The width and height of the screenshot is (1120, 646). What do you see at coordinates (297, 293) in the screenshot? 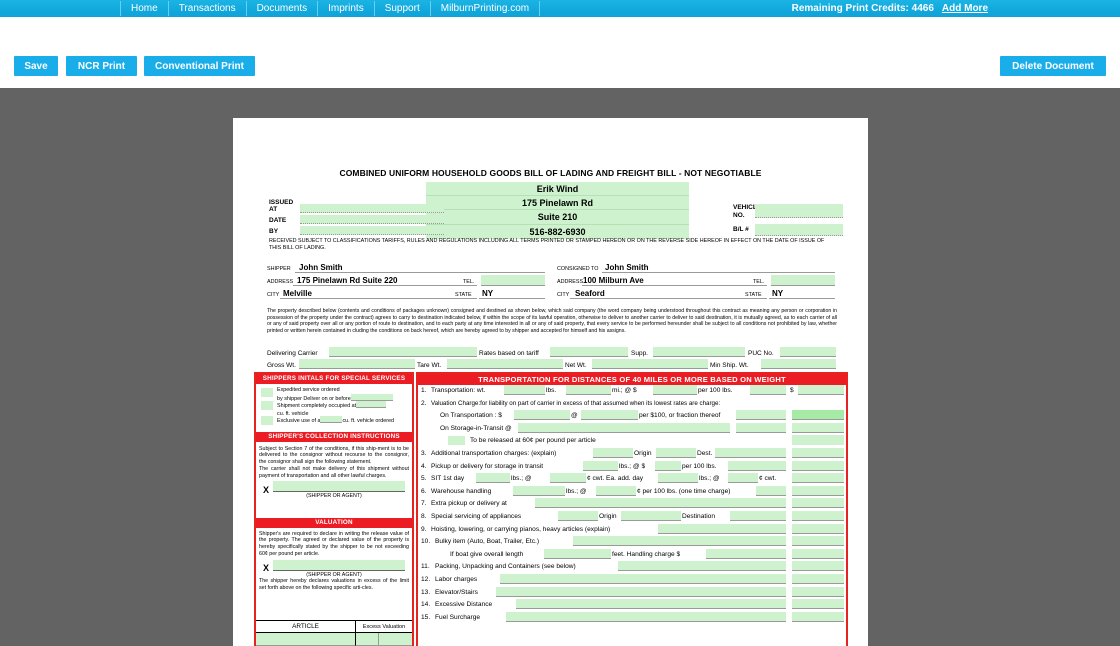
I see `shipper-city-value: Melville` at bounding box center [297, 293].